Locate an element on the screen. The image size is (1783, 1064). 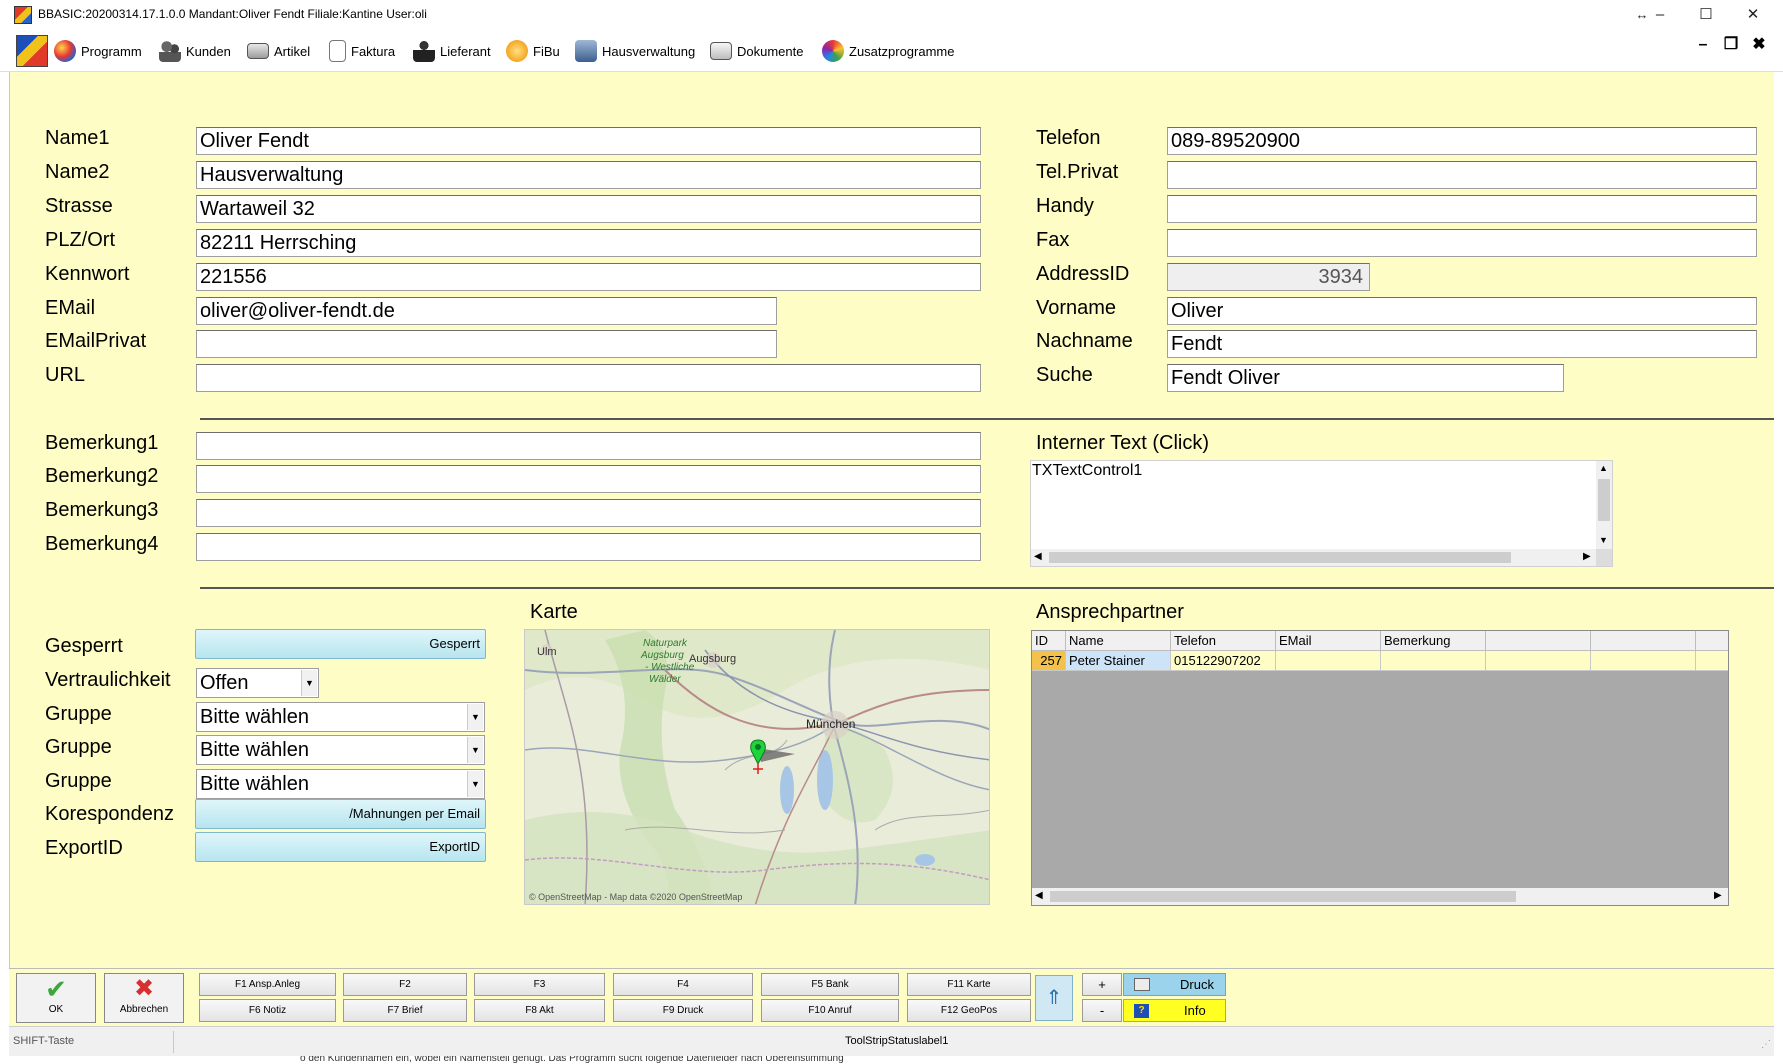
fax-field is located at coordinates (1462, 243).